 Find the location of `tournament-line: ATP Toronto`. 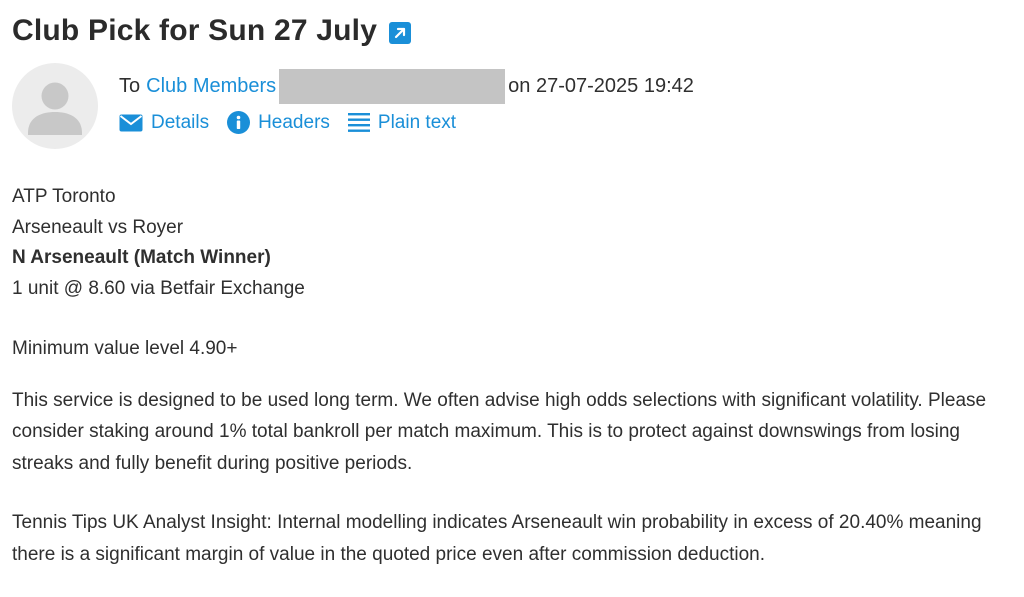

tournament-line: ATP Toronto is located at coordinates (64, 196).